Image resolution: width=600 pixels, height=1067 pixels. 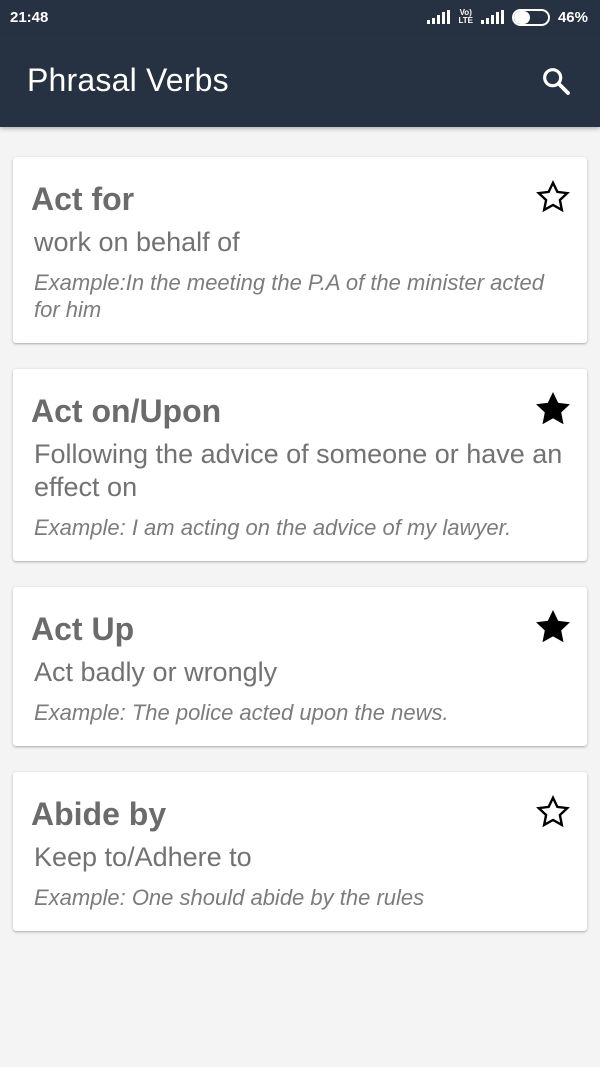 What do you see at coordinates (572, 17) in the screenshot?
I see `battery-percent: 46%` at bounding box center [572, 17].